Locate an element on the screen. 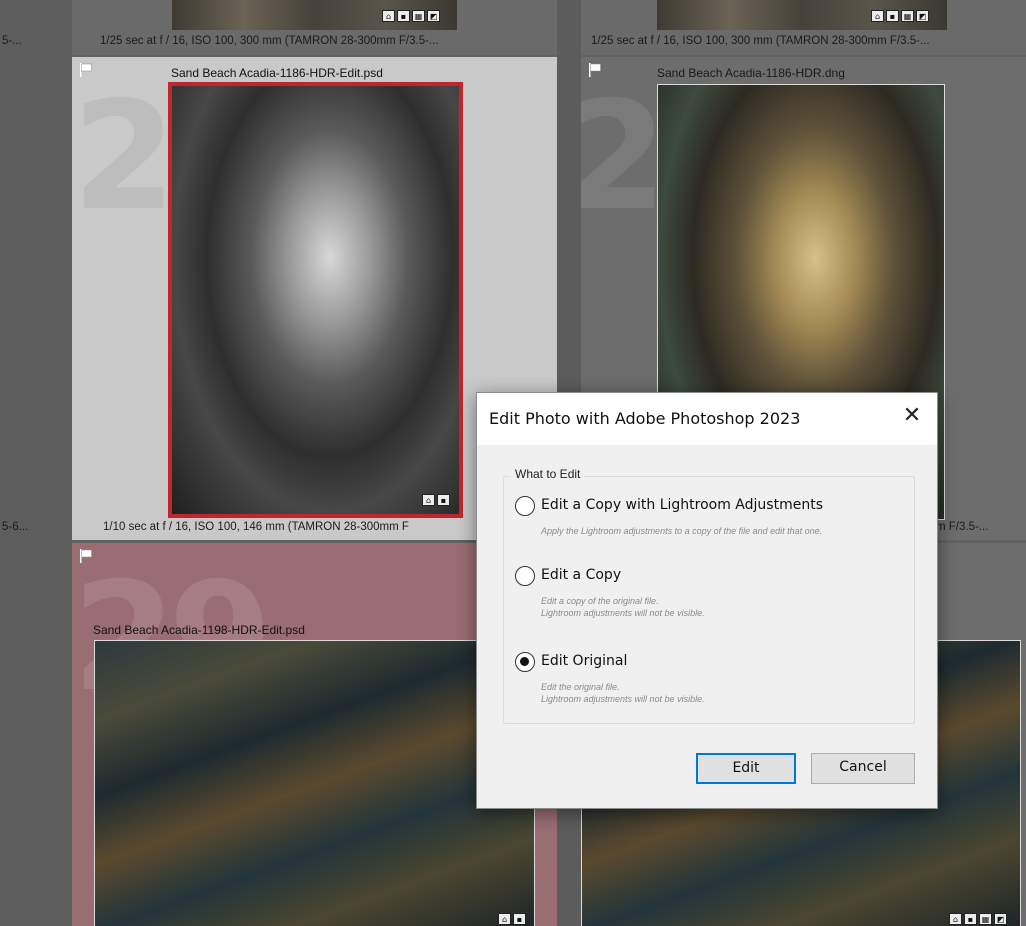 The image size is (1026, 926). dialog-titlebar: Edit Photo with Adobe Photoshop 2023 ✕ is located at coordinates (707, 419).